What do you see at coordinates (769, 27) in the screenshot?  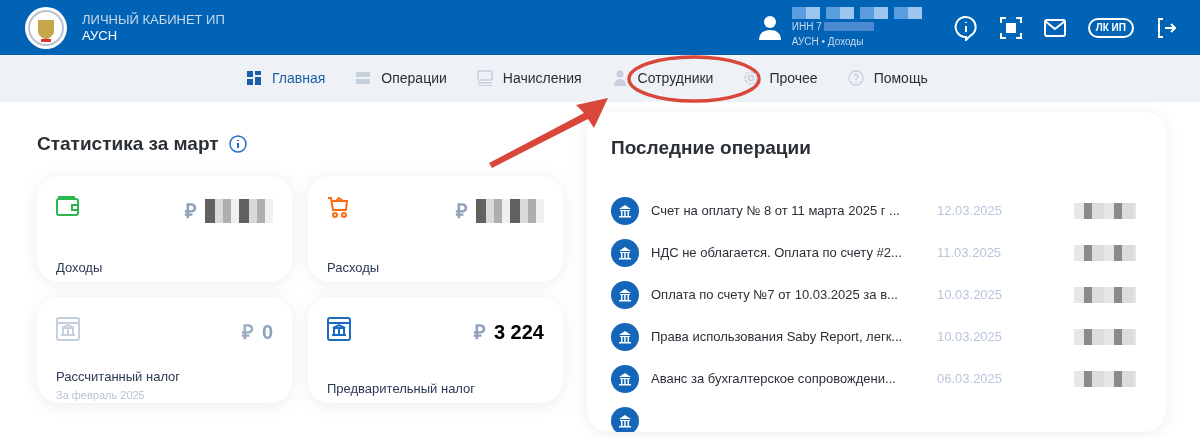 I see `user-icon` at bounding box center [769, 27].